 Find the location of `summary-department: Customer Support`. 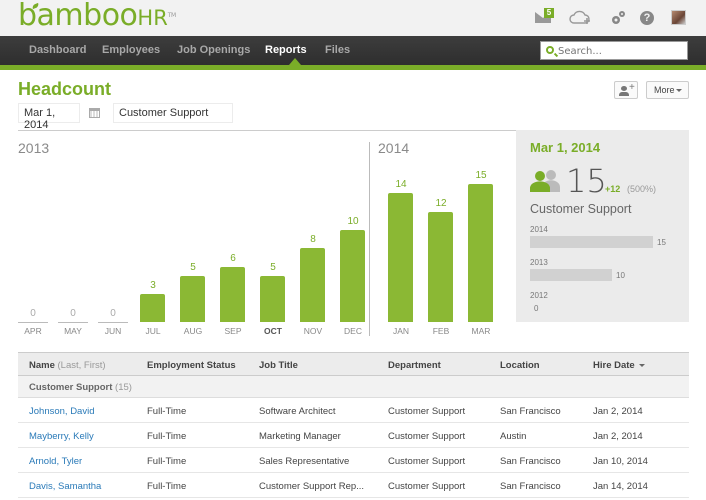

summary-department: Customer Support is located at coordinates (581, 209).